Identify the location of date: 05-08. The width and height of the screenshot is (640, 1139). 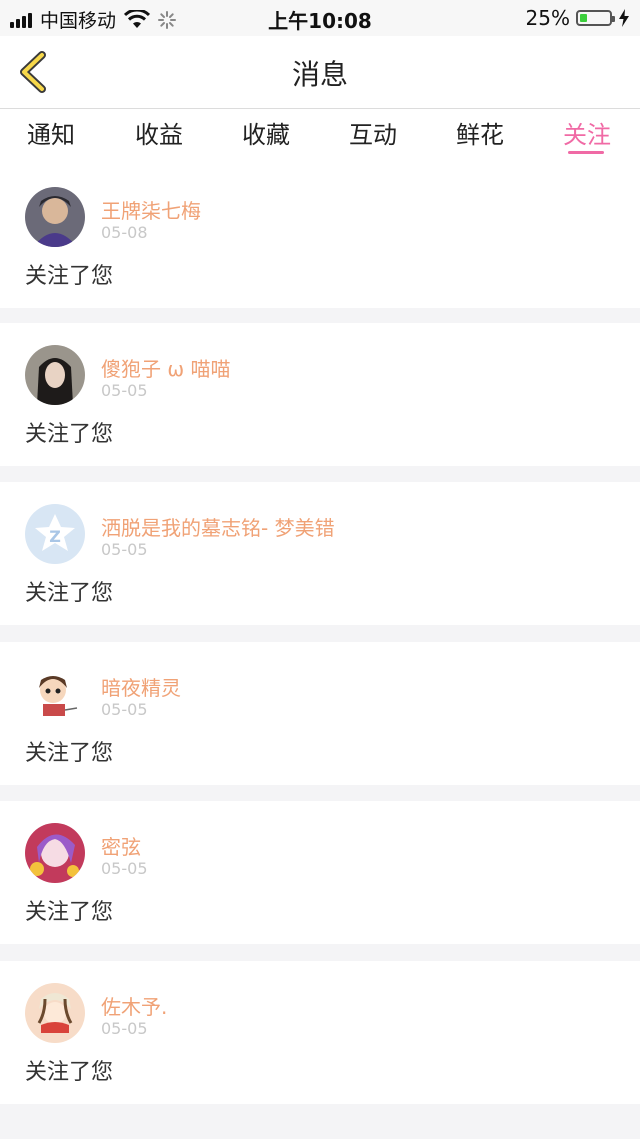
(124, 232).